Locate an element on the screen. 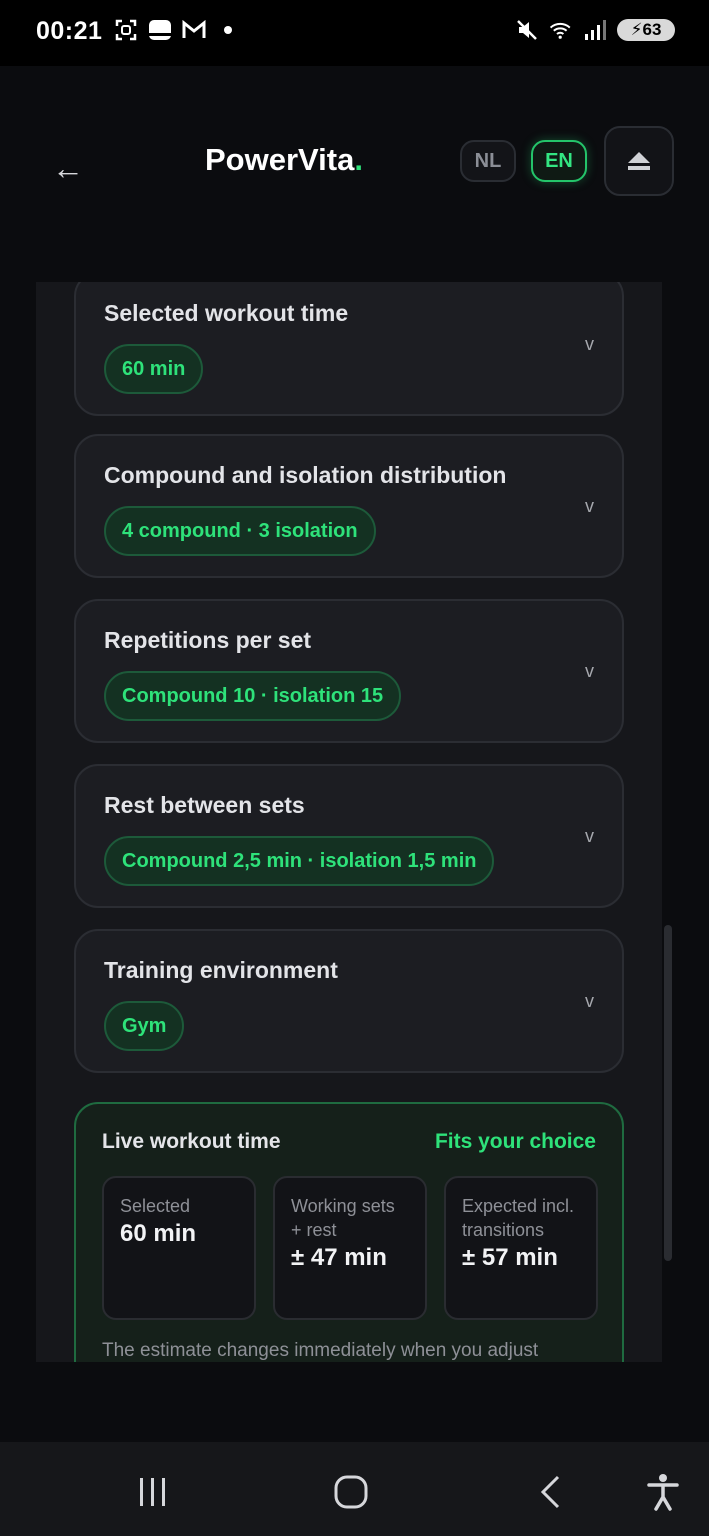  wifi-icon is located at coordinates (561, 30).